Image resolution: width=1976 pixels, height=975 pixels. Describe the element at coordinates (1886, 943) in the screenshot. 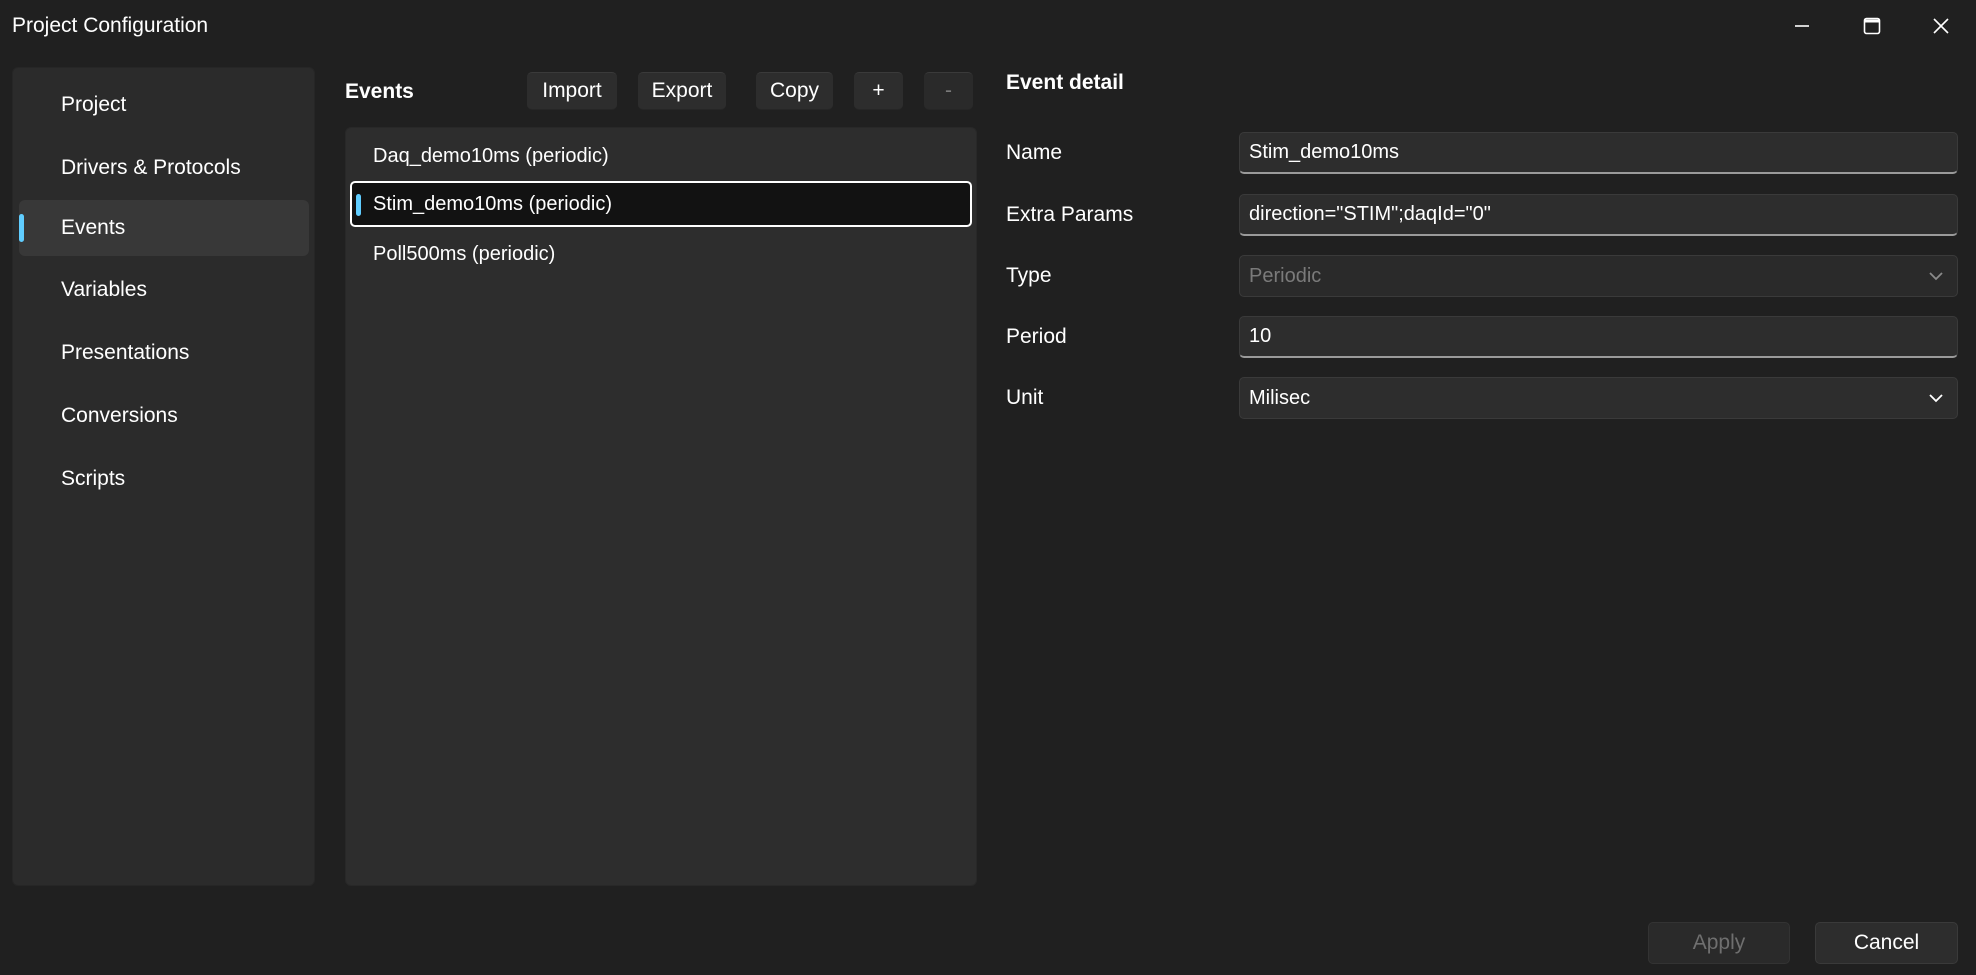

I see `cancel-button: Cancel` at that location.